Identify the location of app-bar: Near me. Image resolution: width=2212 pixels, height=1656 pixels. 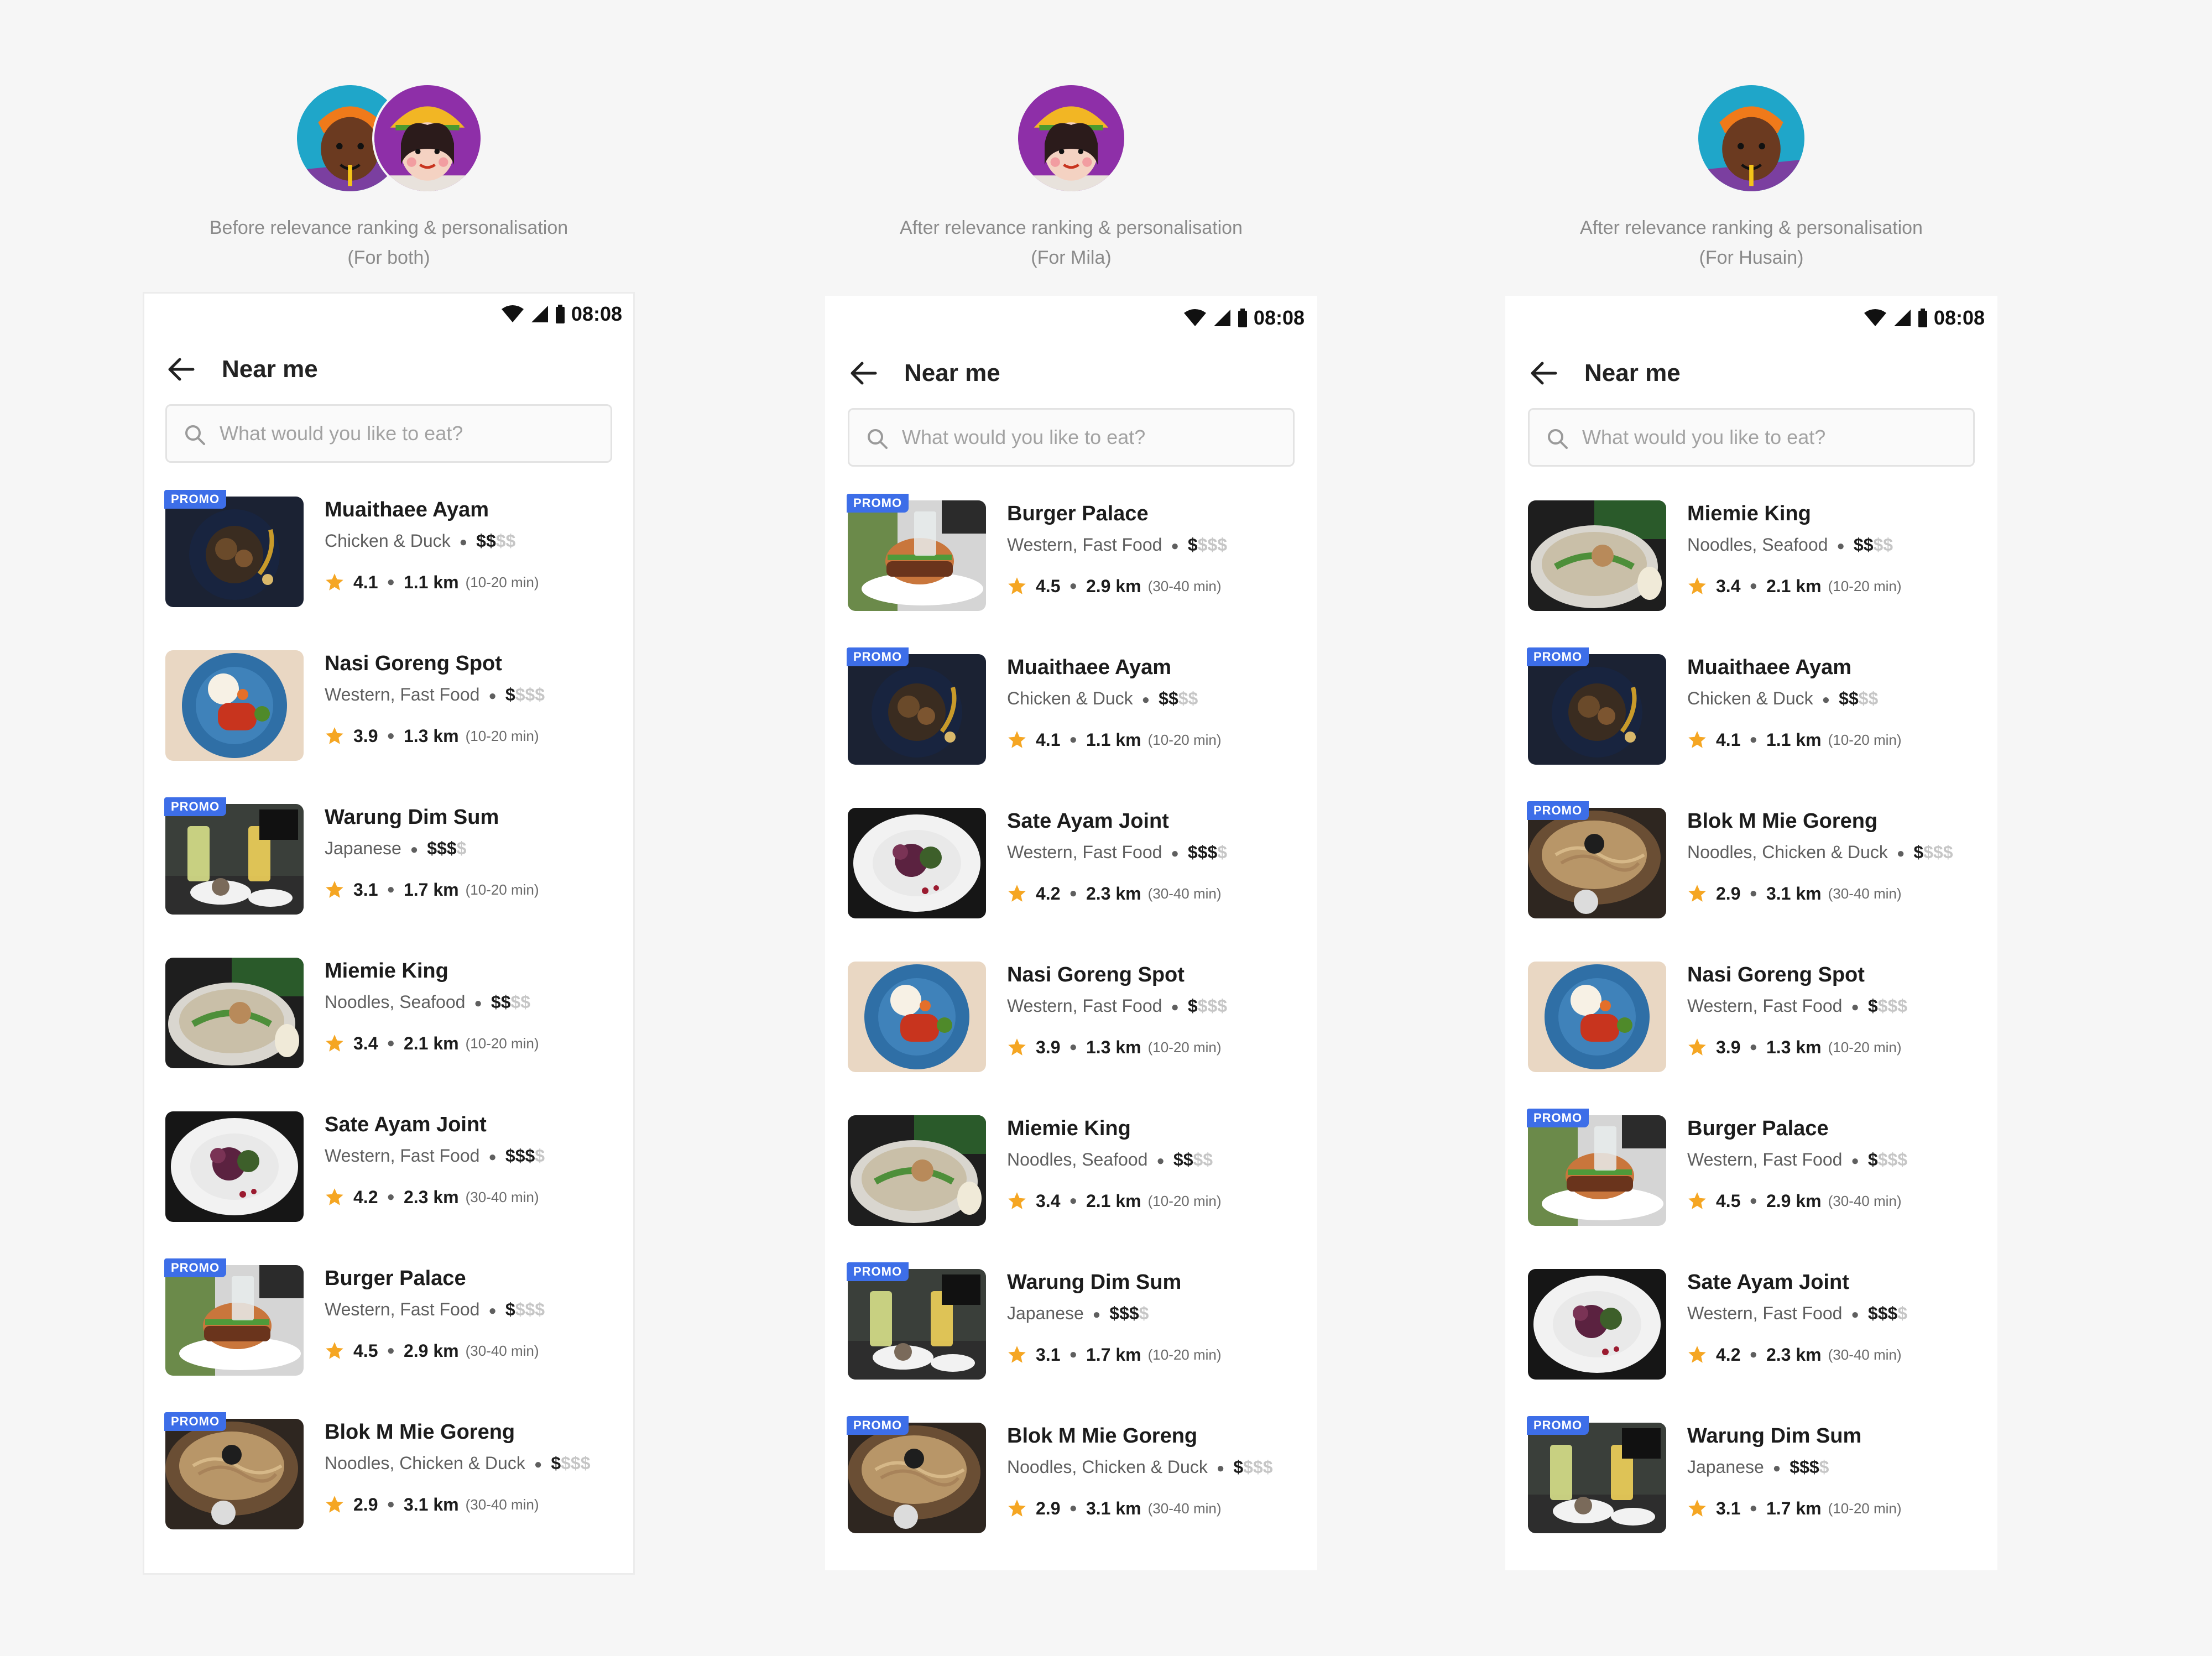
(1752, 372).